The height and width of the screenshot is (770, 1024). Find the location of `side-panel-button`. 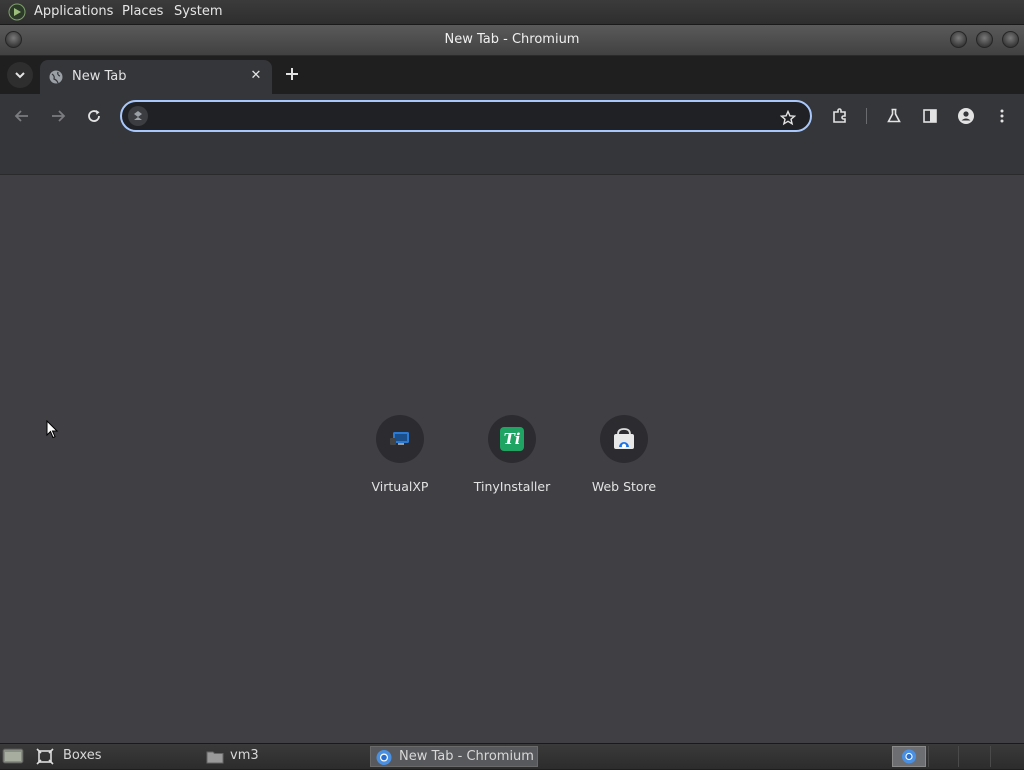

side-panel-button is located at coordinates (930, 116).